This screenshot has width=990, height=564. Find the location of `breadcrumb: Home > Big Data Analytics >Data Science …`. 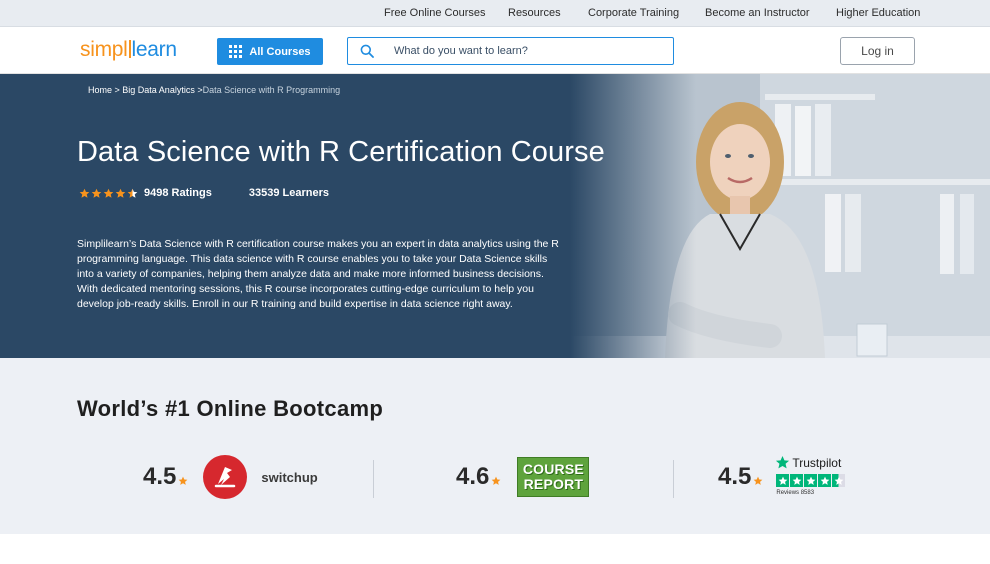

breadcrumb: Home > Big Data Analytics >Data Science … is located at coordinates (214, 90).